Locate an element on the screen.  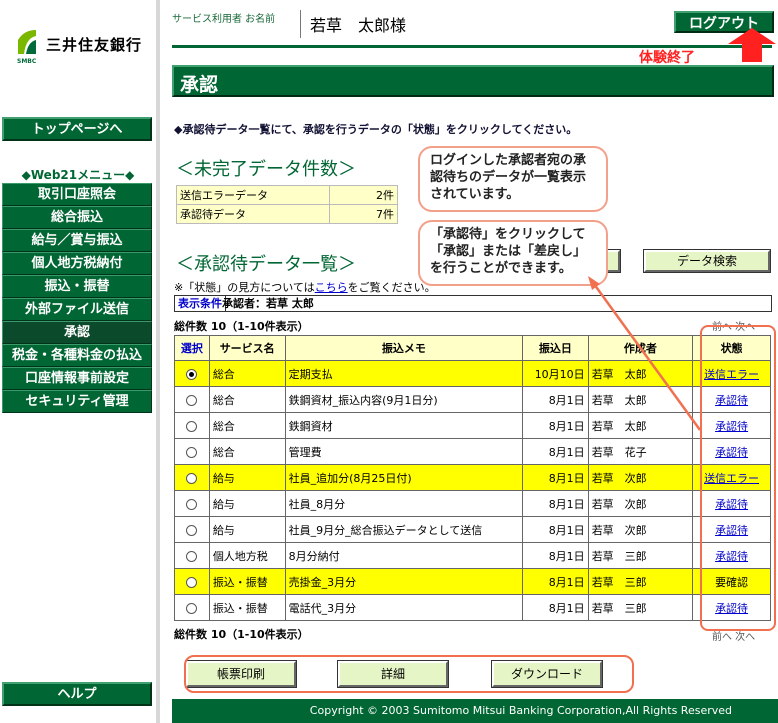
menu-title: ◆Web21メニュー◆ is located at coordinates (78, 175).